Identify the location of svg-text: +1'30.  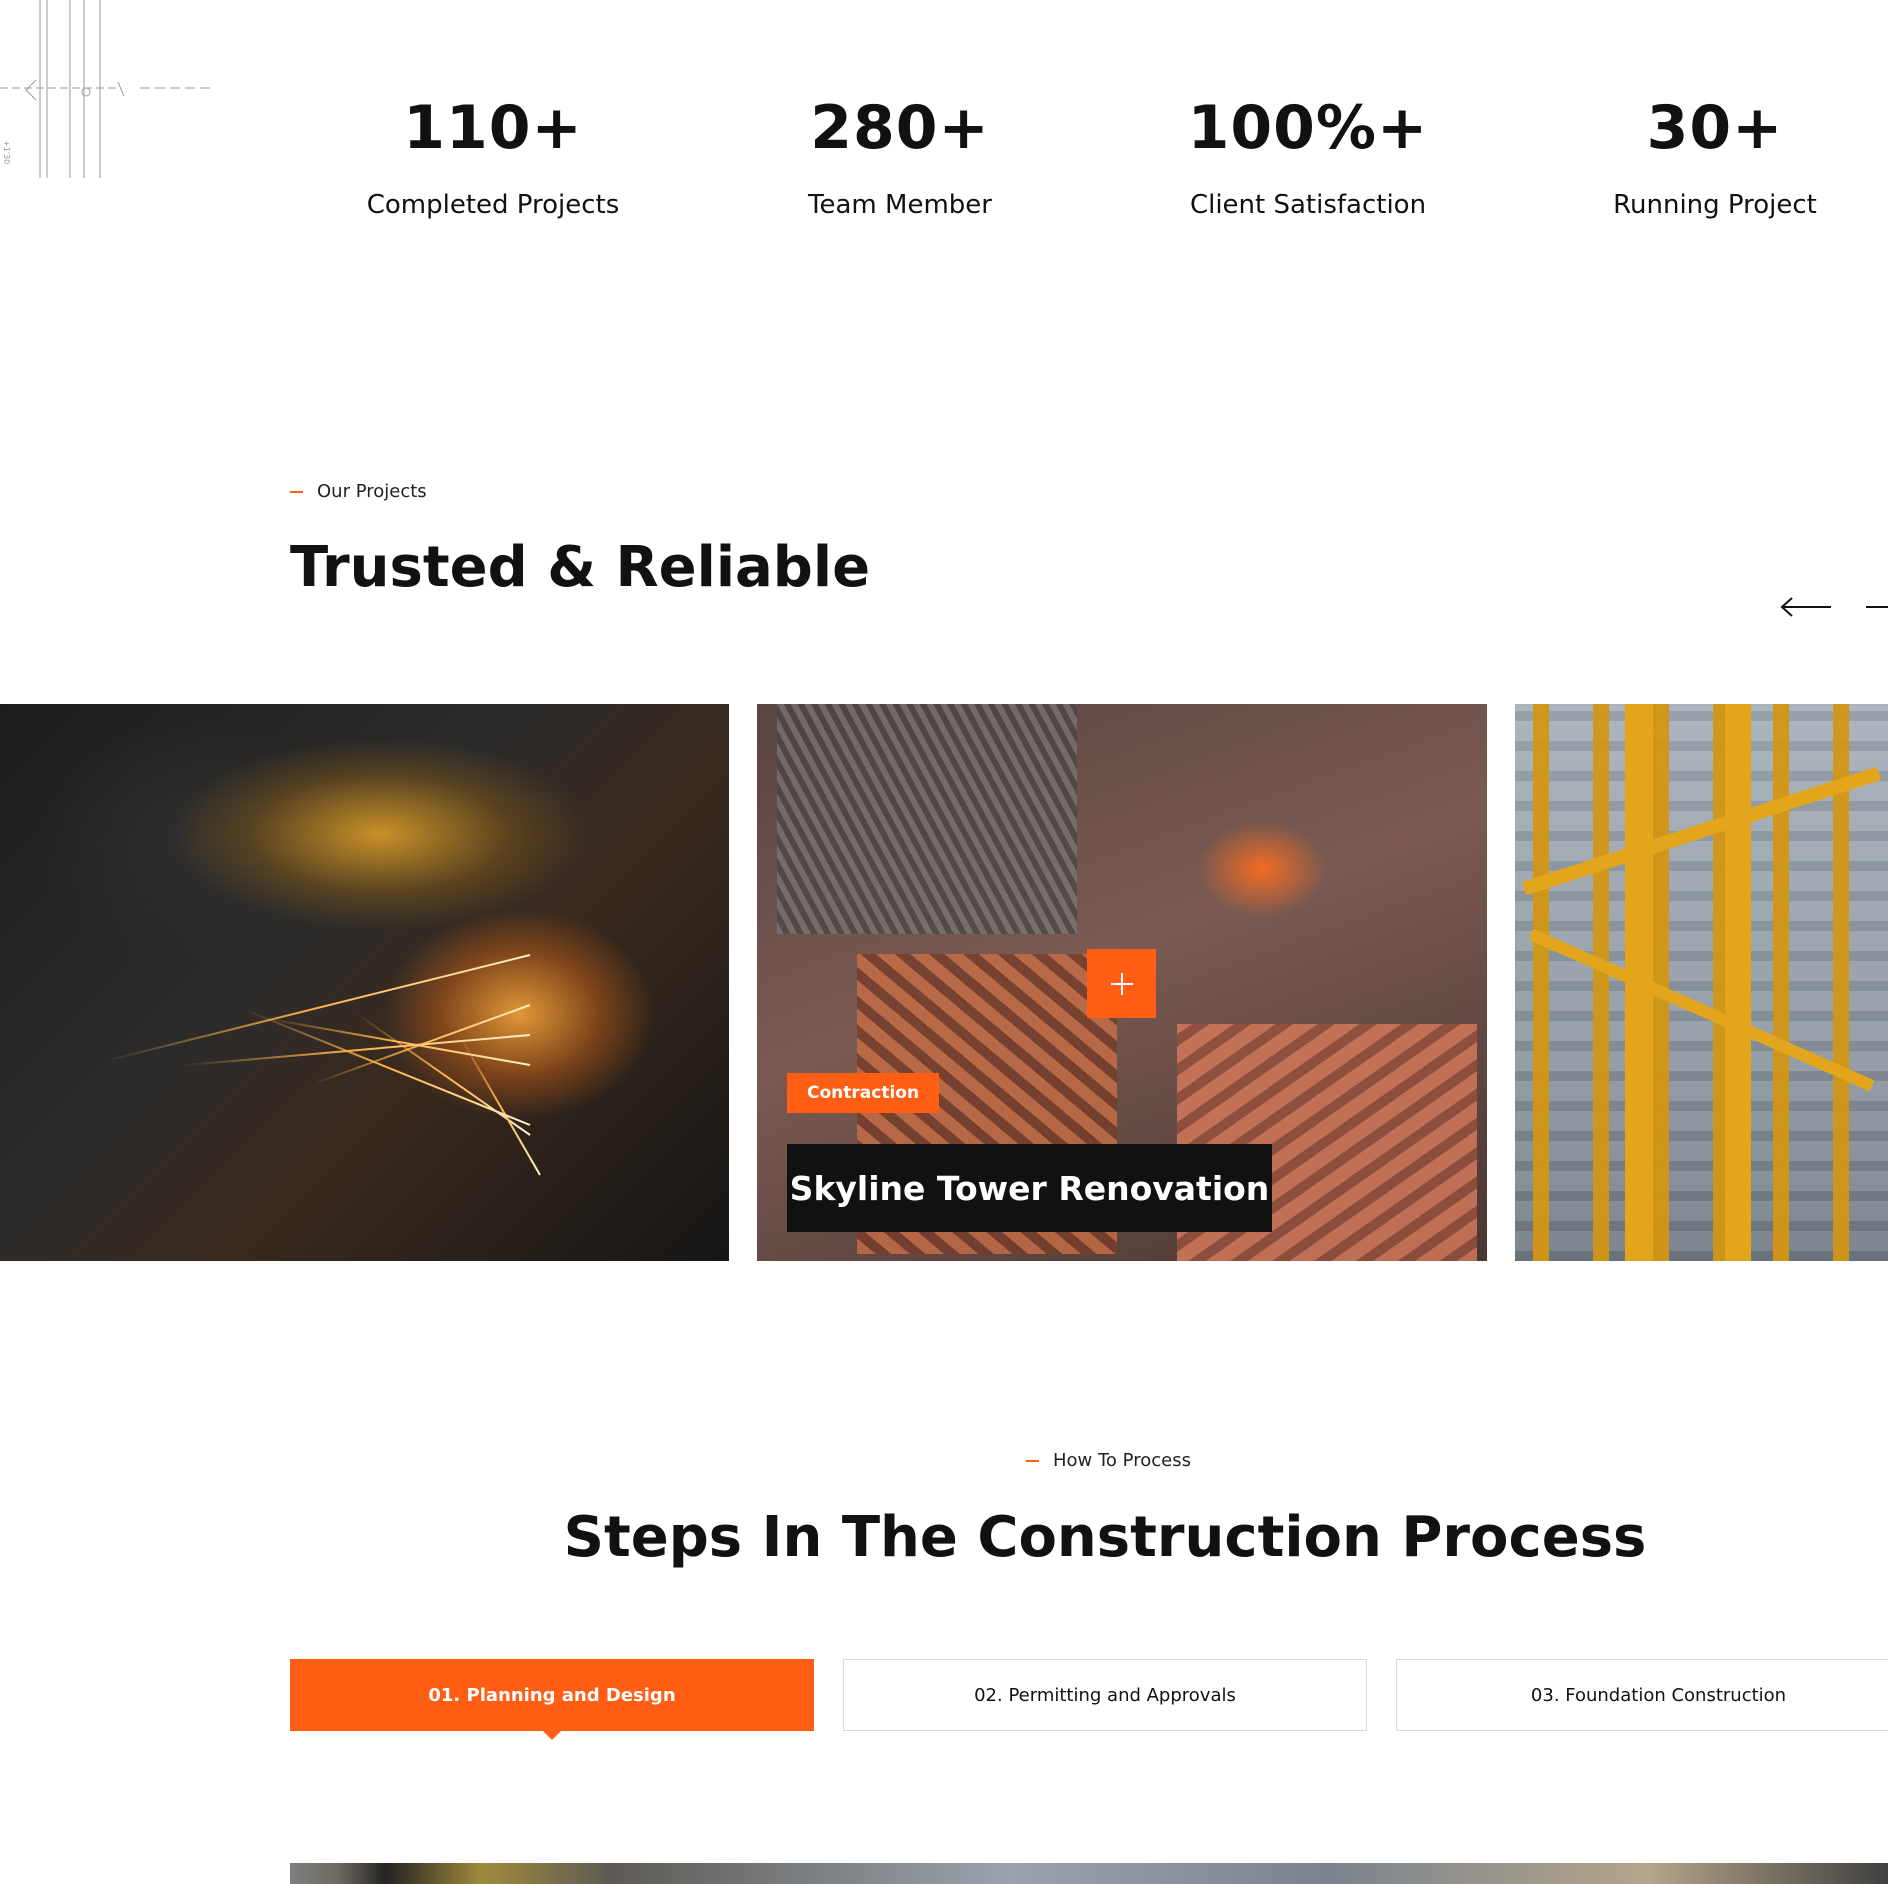
(6, 152).